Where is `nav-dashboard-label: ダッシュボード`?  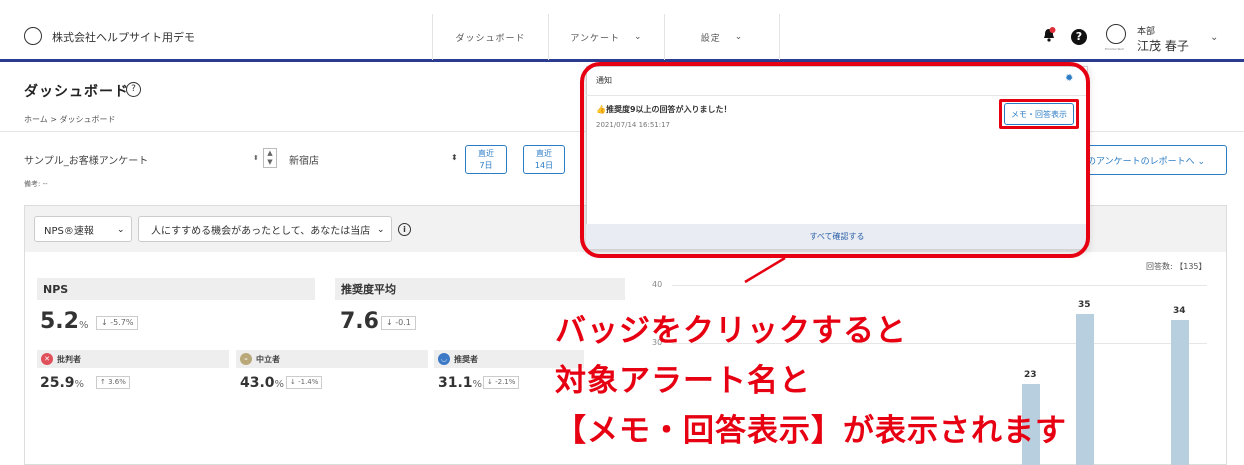 nav-dashboard-label: ダッシュボード is located at coordinates (490, 38).